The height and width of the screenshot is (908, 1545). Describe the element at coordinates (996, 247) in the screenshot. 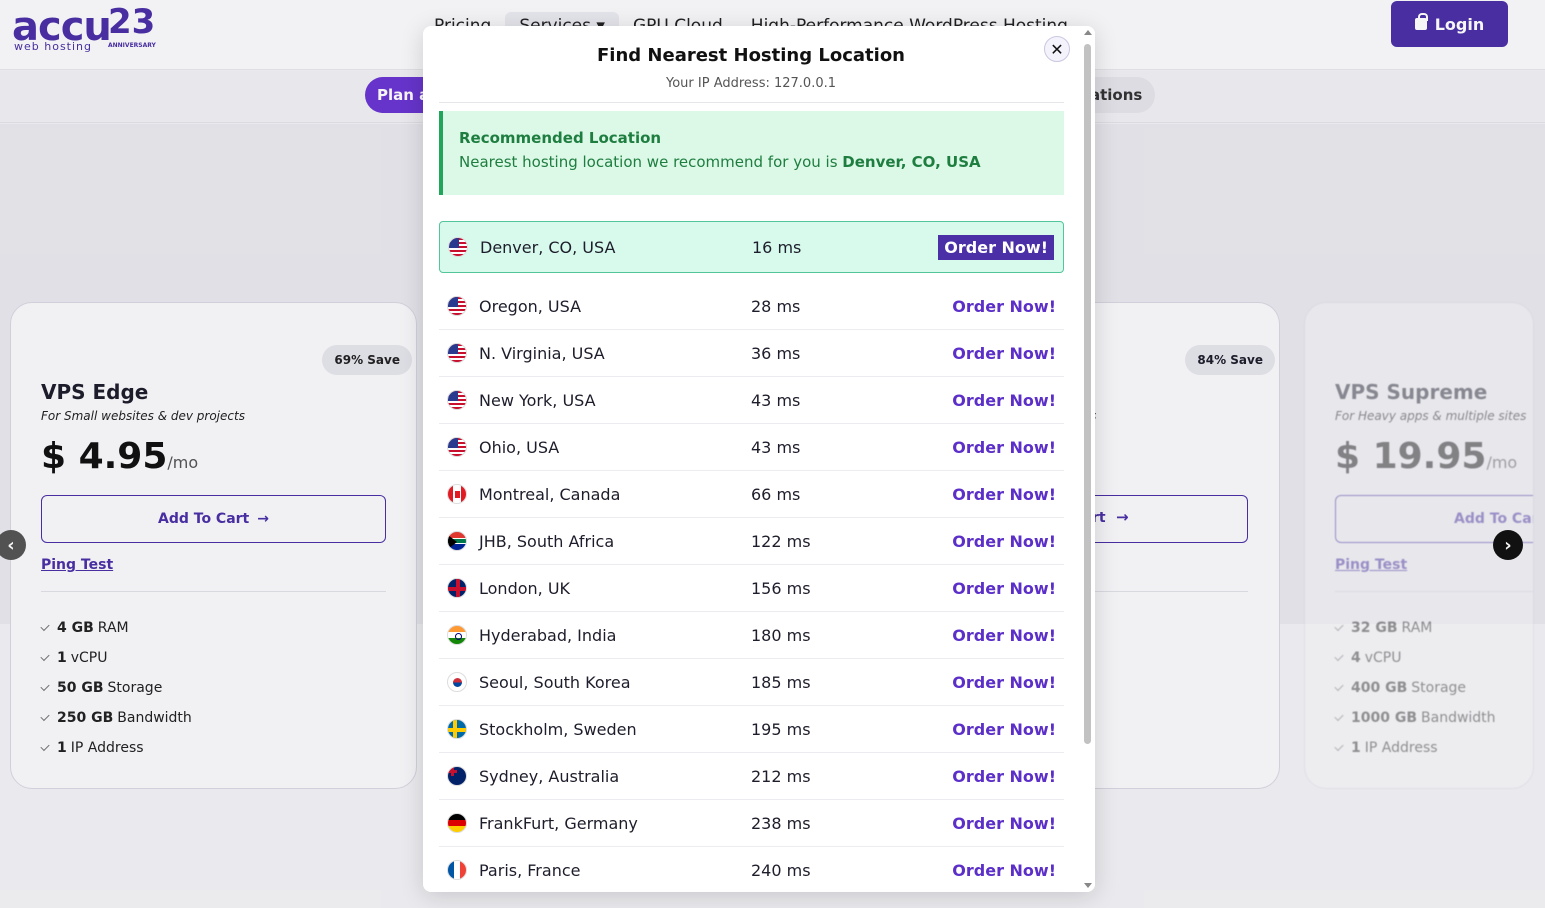

I see `order-now-button: Order Now!` at that location.